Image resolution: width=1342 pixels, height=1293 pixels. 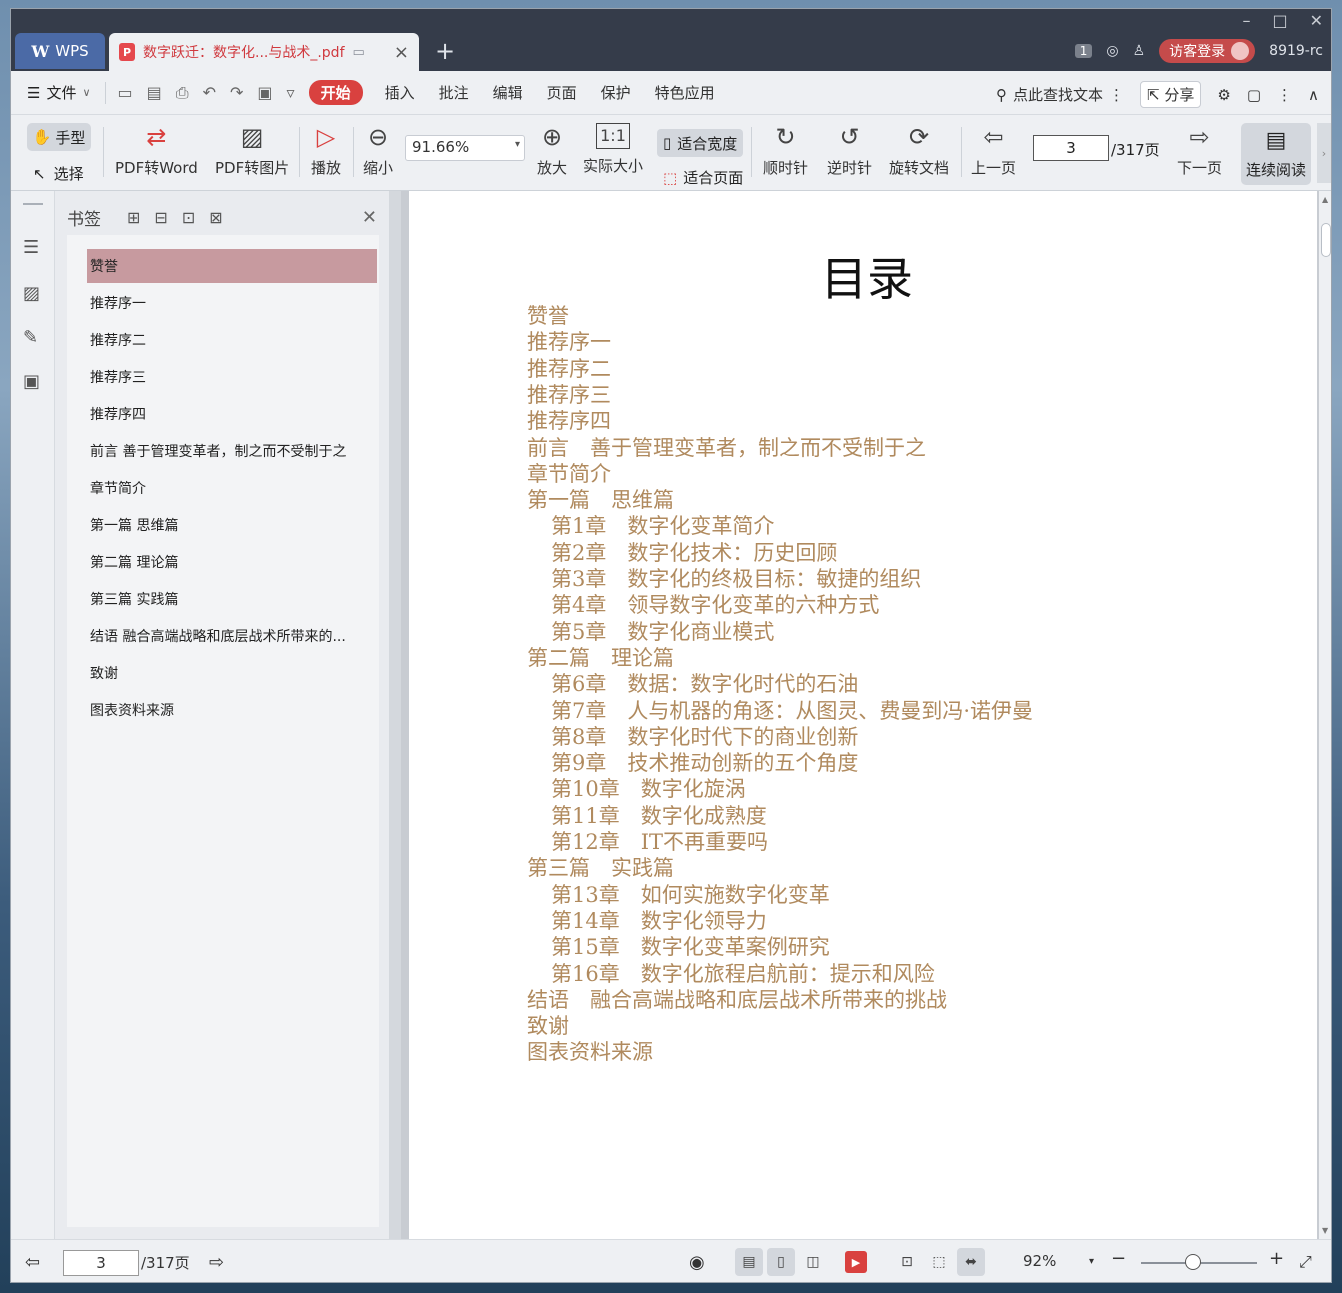 What do you see at coordinates (1083, 51) in the screenshot?
I see `window-count-badge: 1` at bounding box center [1083, 51].